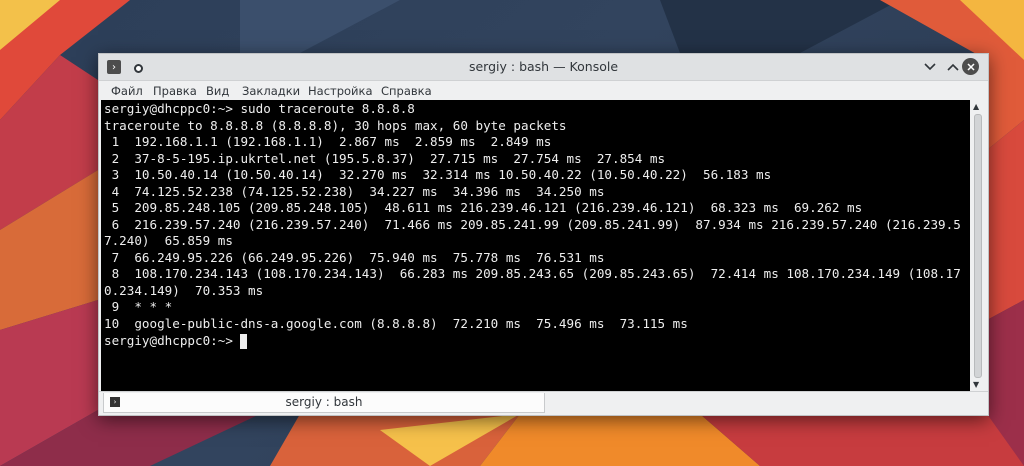 The height and width of the screenshot is (466, 1024). I want to click on menu-view: Вид, so click(217, 91).